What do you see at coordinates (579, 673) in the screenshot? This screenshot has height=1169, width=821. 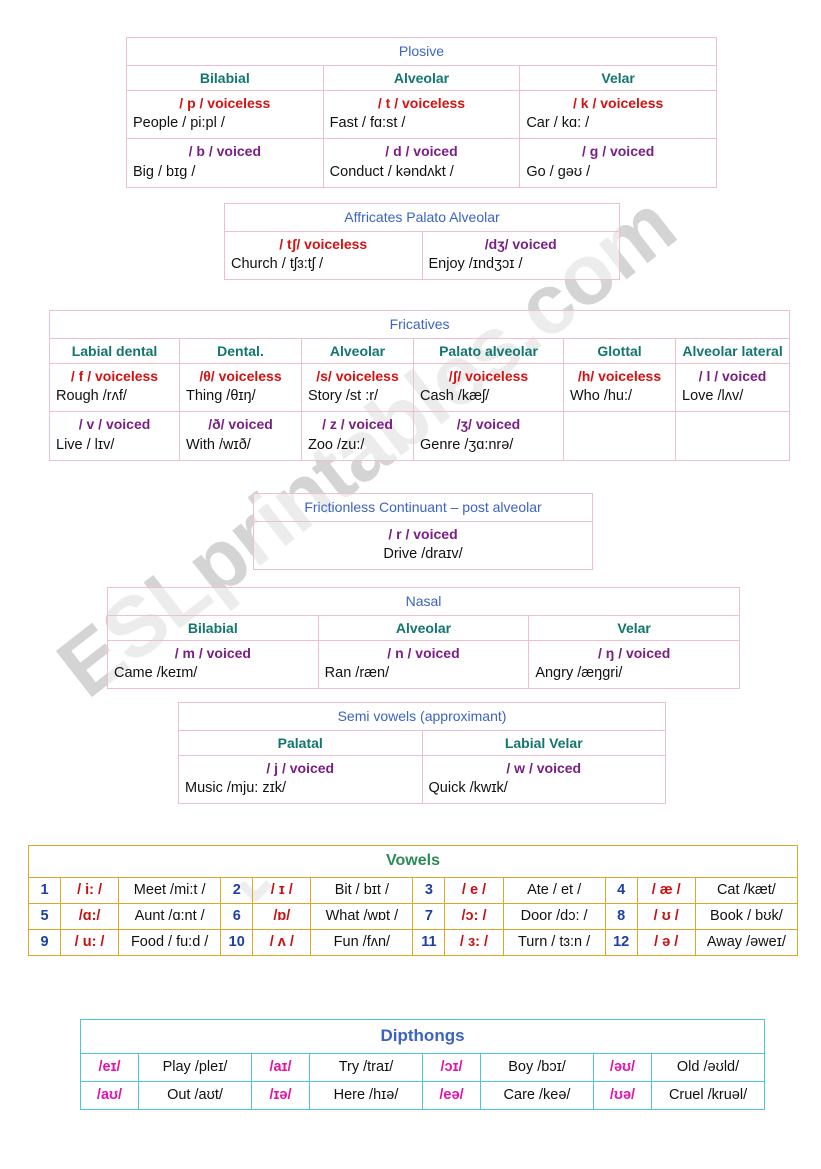 I see `phoneme-example: Angry /æŋgri/` at bounding box center [579, 673].